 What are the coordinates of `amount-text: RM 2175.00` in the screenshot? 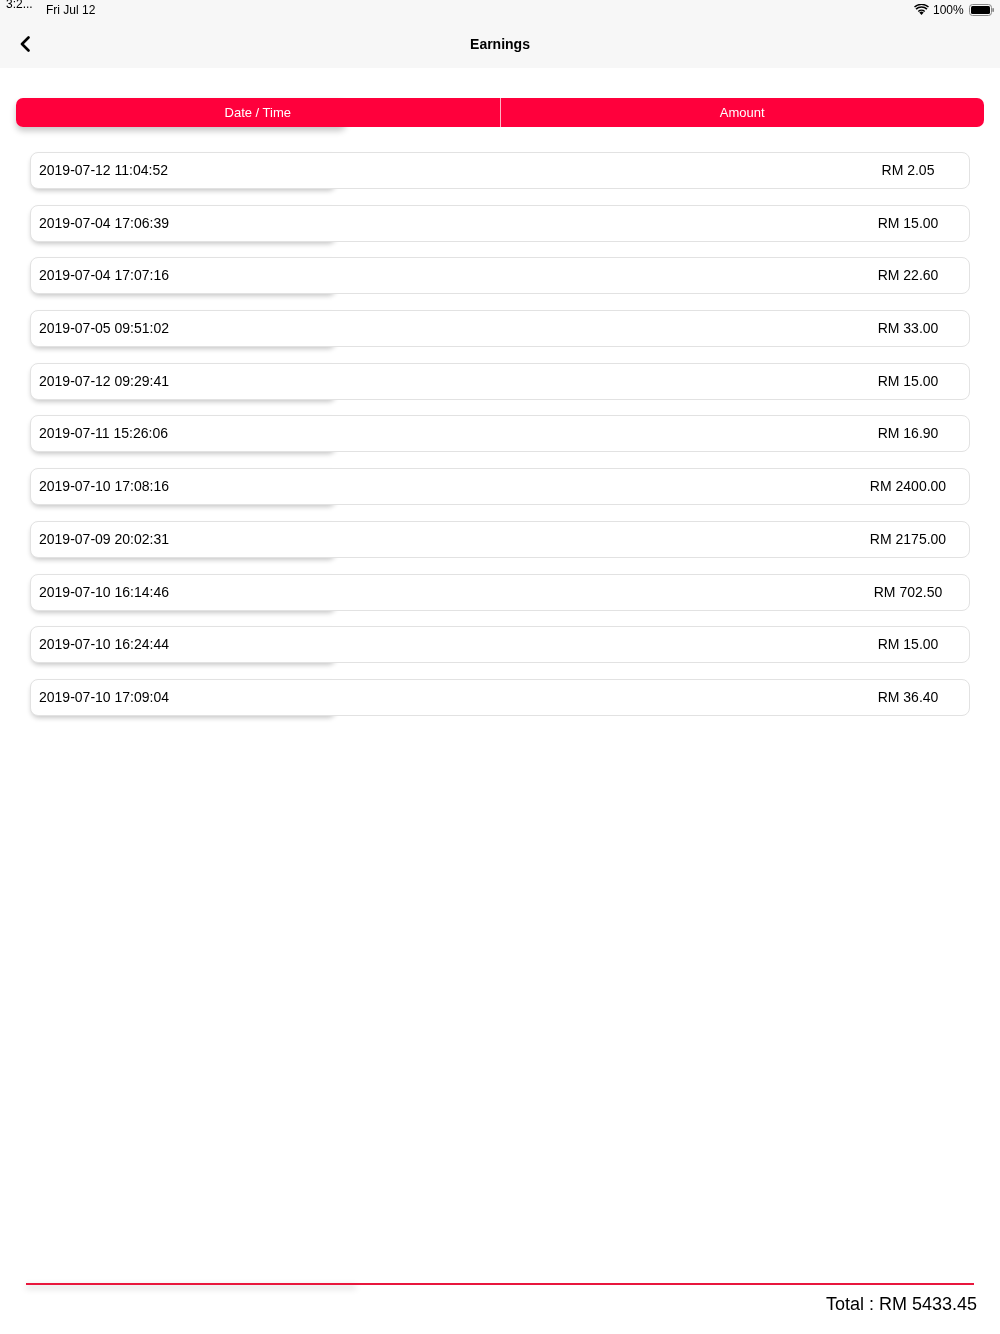 It's located at (908, 539).